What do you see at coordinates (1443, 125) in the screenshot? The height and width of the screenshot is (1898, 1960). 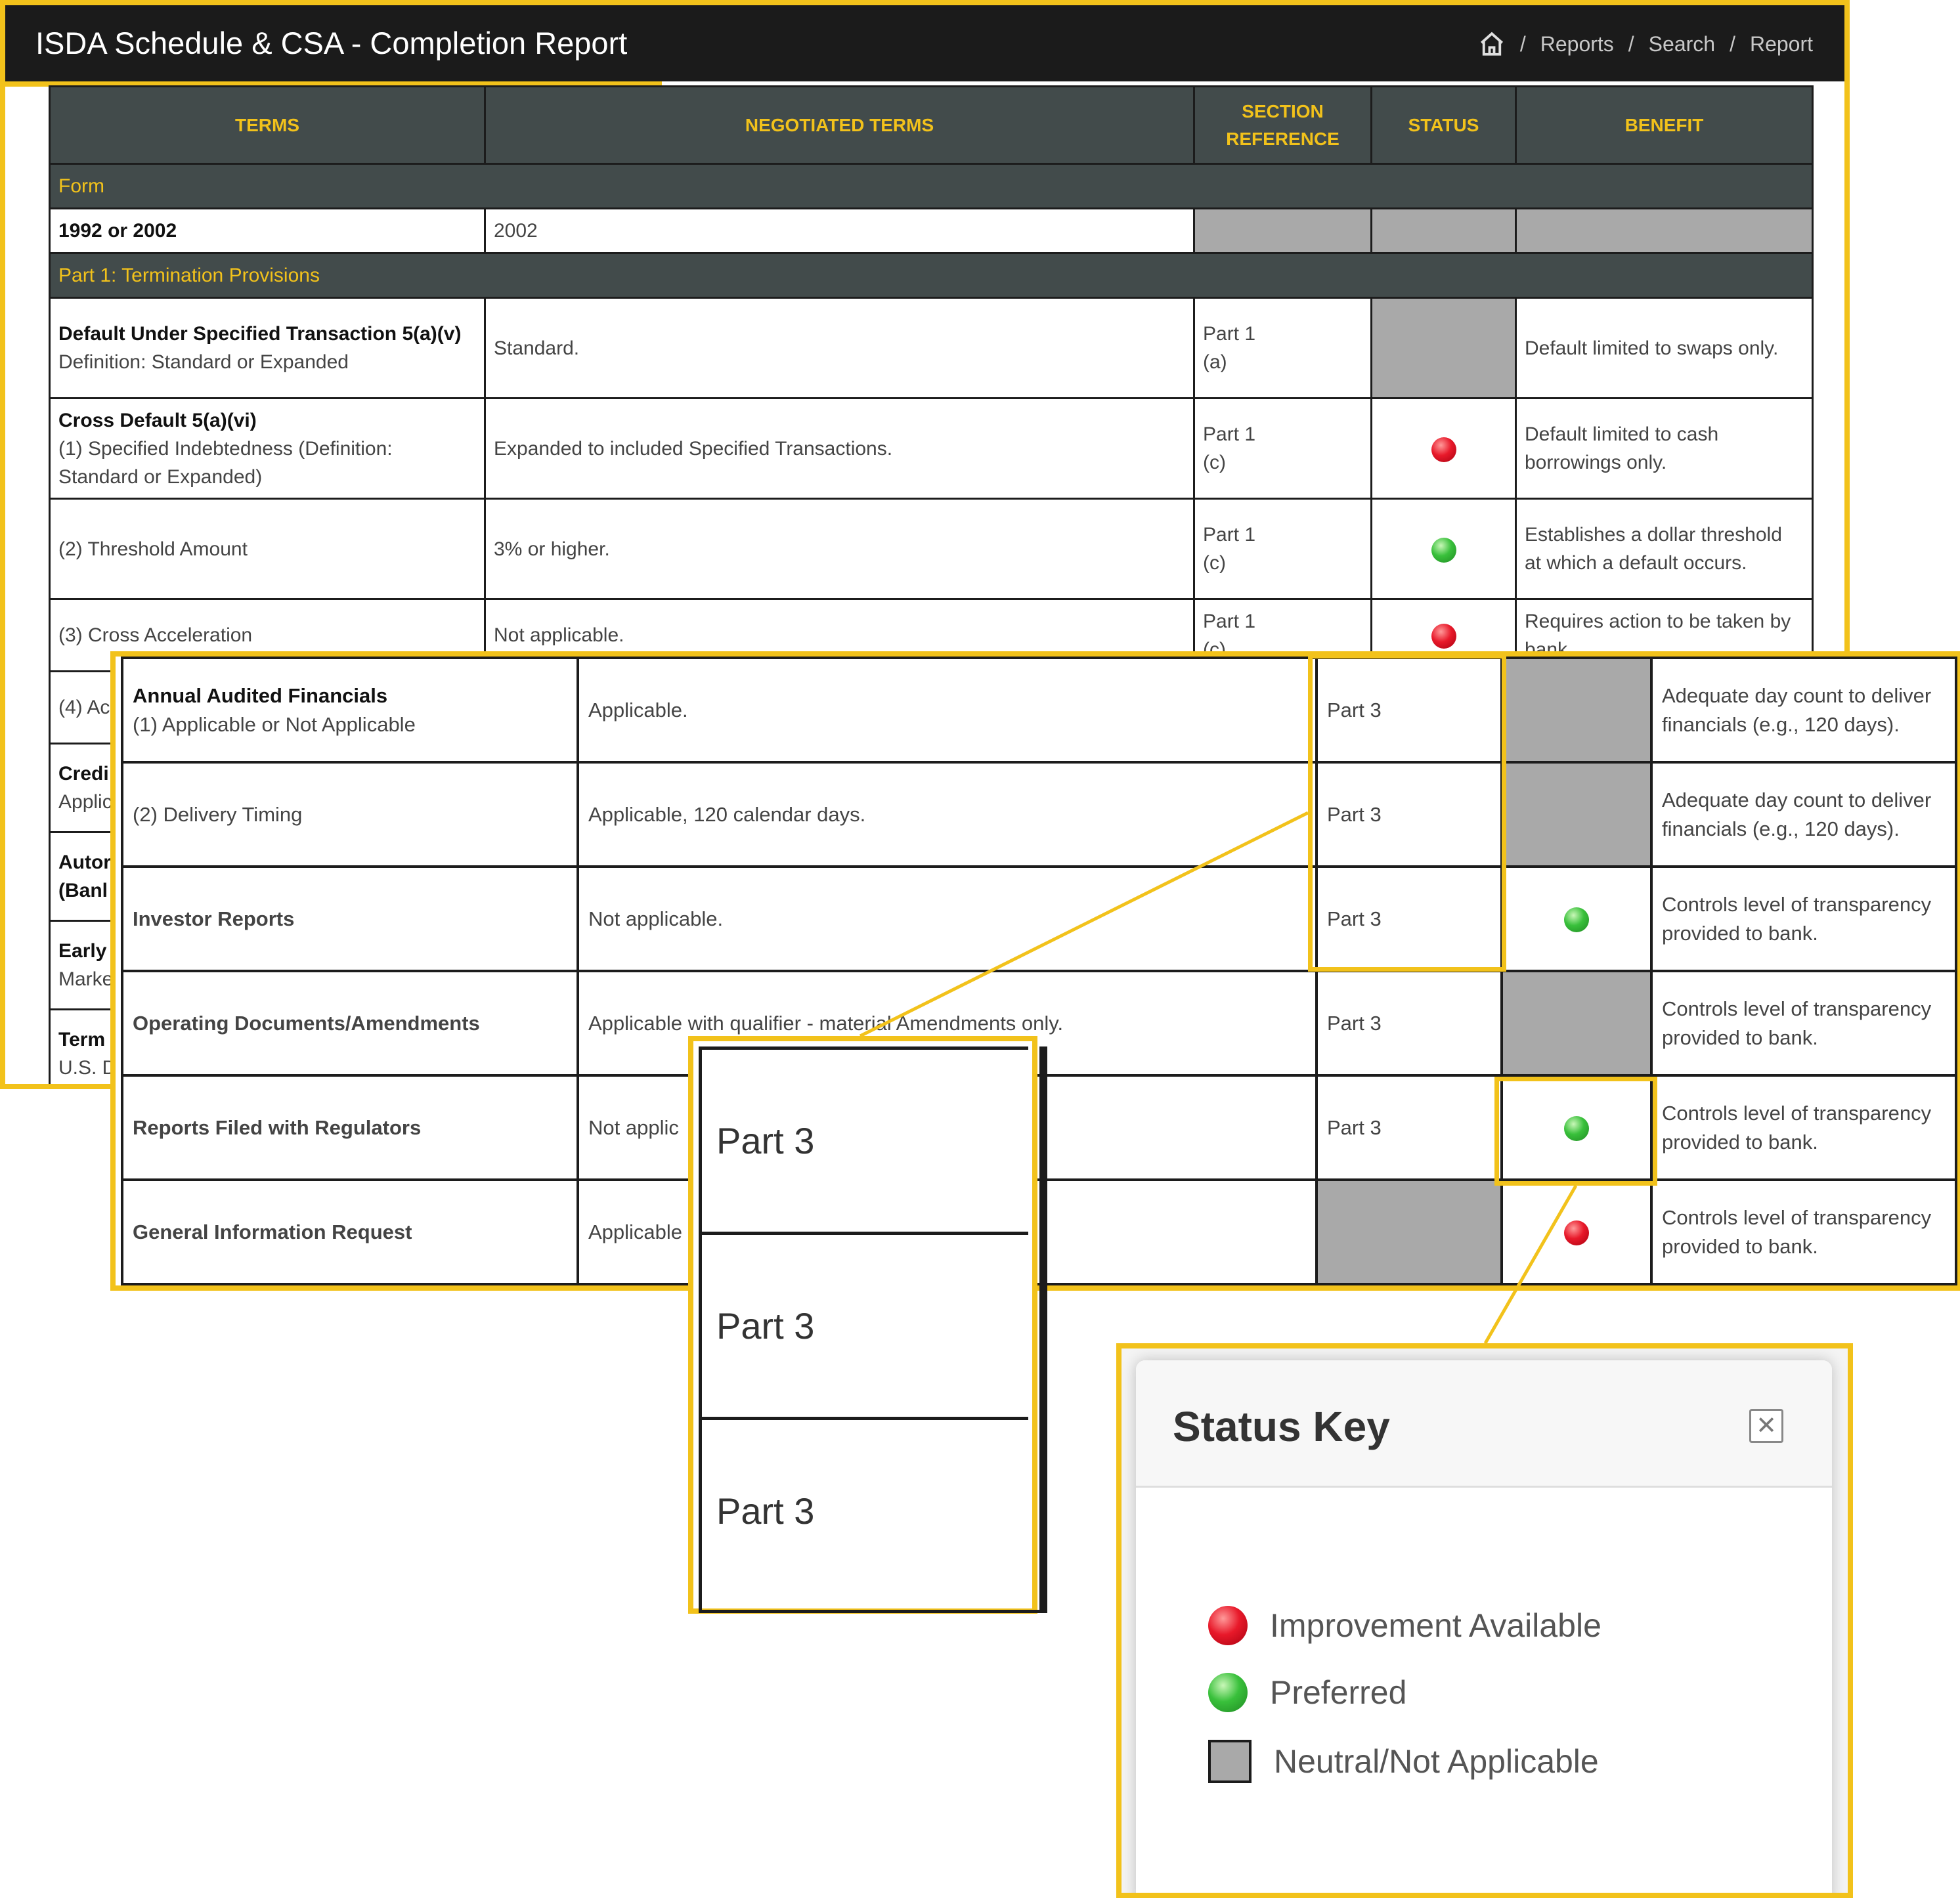 I see `column-header-status: STATUS` at bounding box center [1443, 125].